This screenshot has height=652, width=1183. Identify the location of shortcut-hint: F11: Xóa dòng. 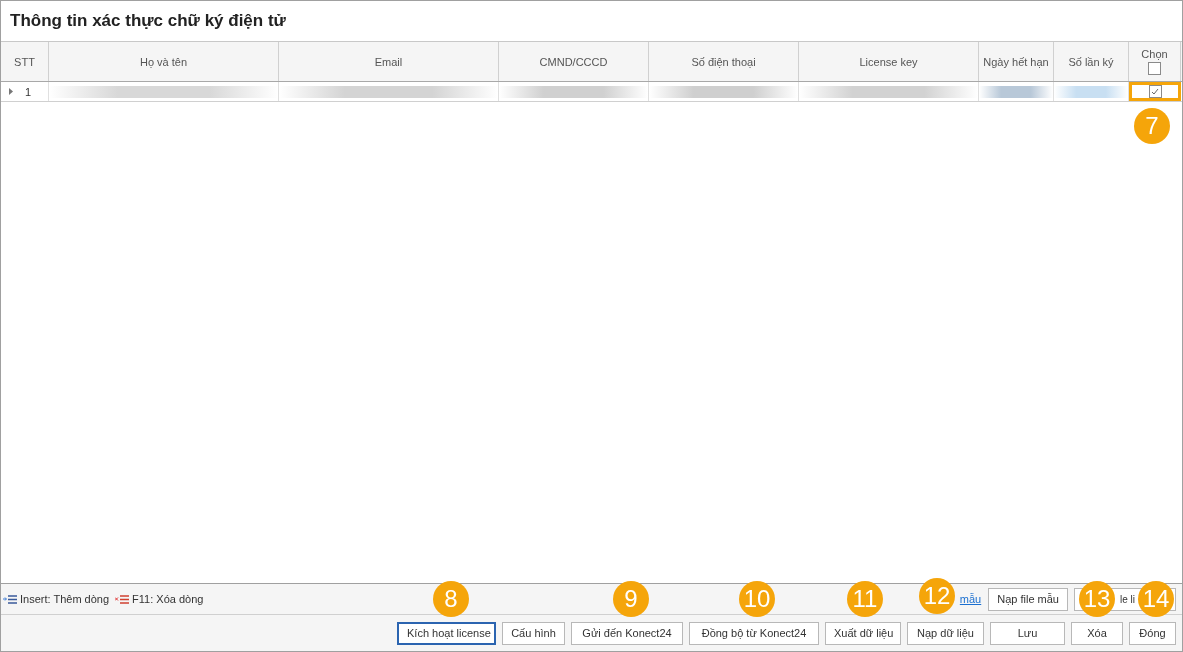
(168, 599).